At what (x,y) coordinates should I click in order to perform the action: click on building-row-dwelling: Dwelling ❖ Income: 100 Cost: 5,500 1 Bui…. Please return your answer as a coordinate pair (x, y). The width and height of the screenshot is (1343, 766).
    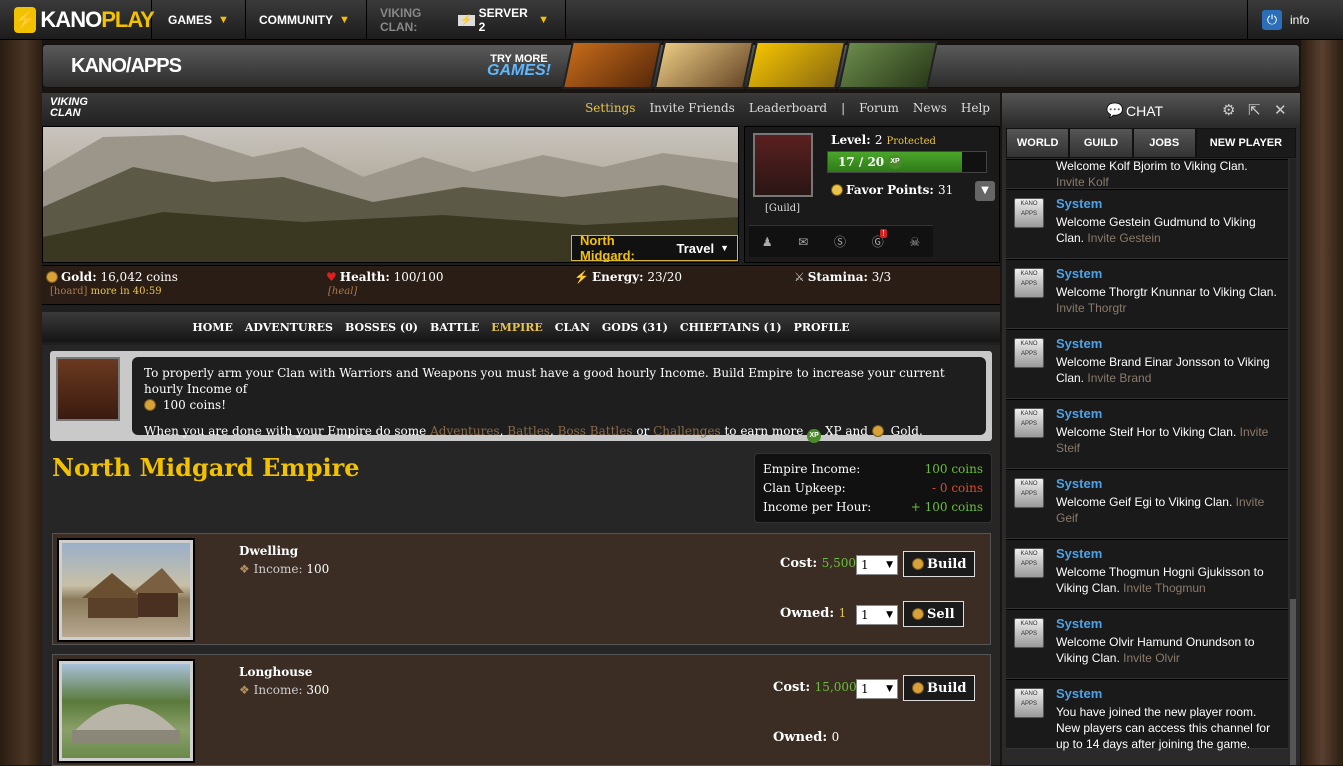
    Looking at the image, I should click on (521, 589).